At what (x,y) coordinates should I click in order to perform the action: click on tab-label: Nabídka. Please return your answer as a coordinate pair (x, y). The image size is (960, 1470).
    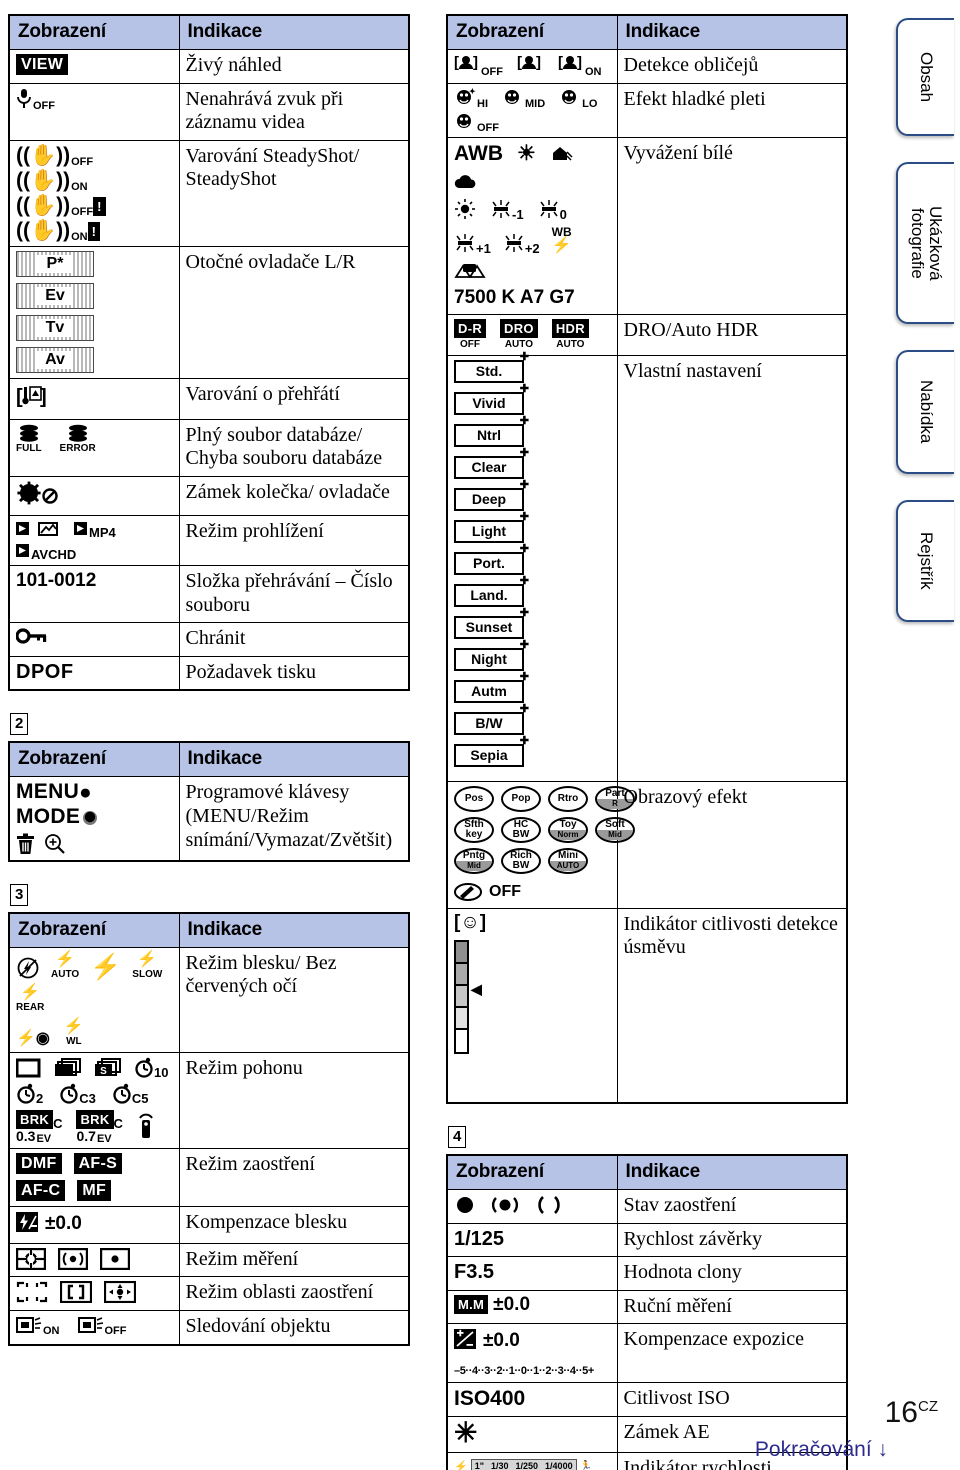
    Looking at the image, I should click on (926, 412).